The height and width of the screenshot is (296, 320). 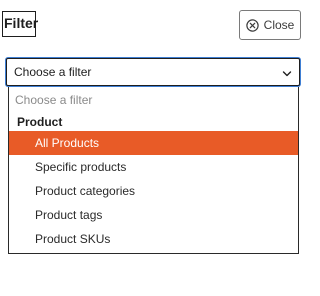 I want to click on close-button-label: Close, so click(x=279, y=25).